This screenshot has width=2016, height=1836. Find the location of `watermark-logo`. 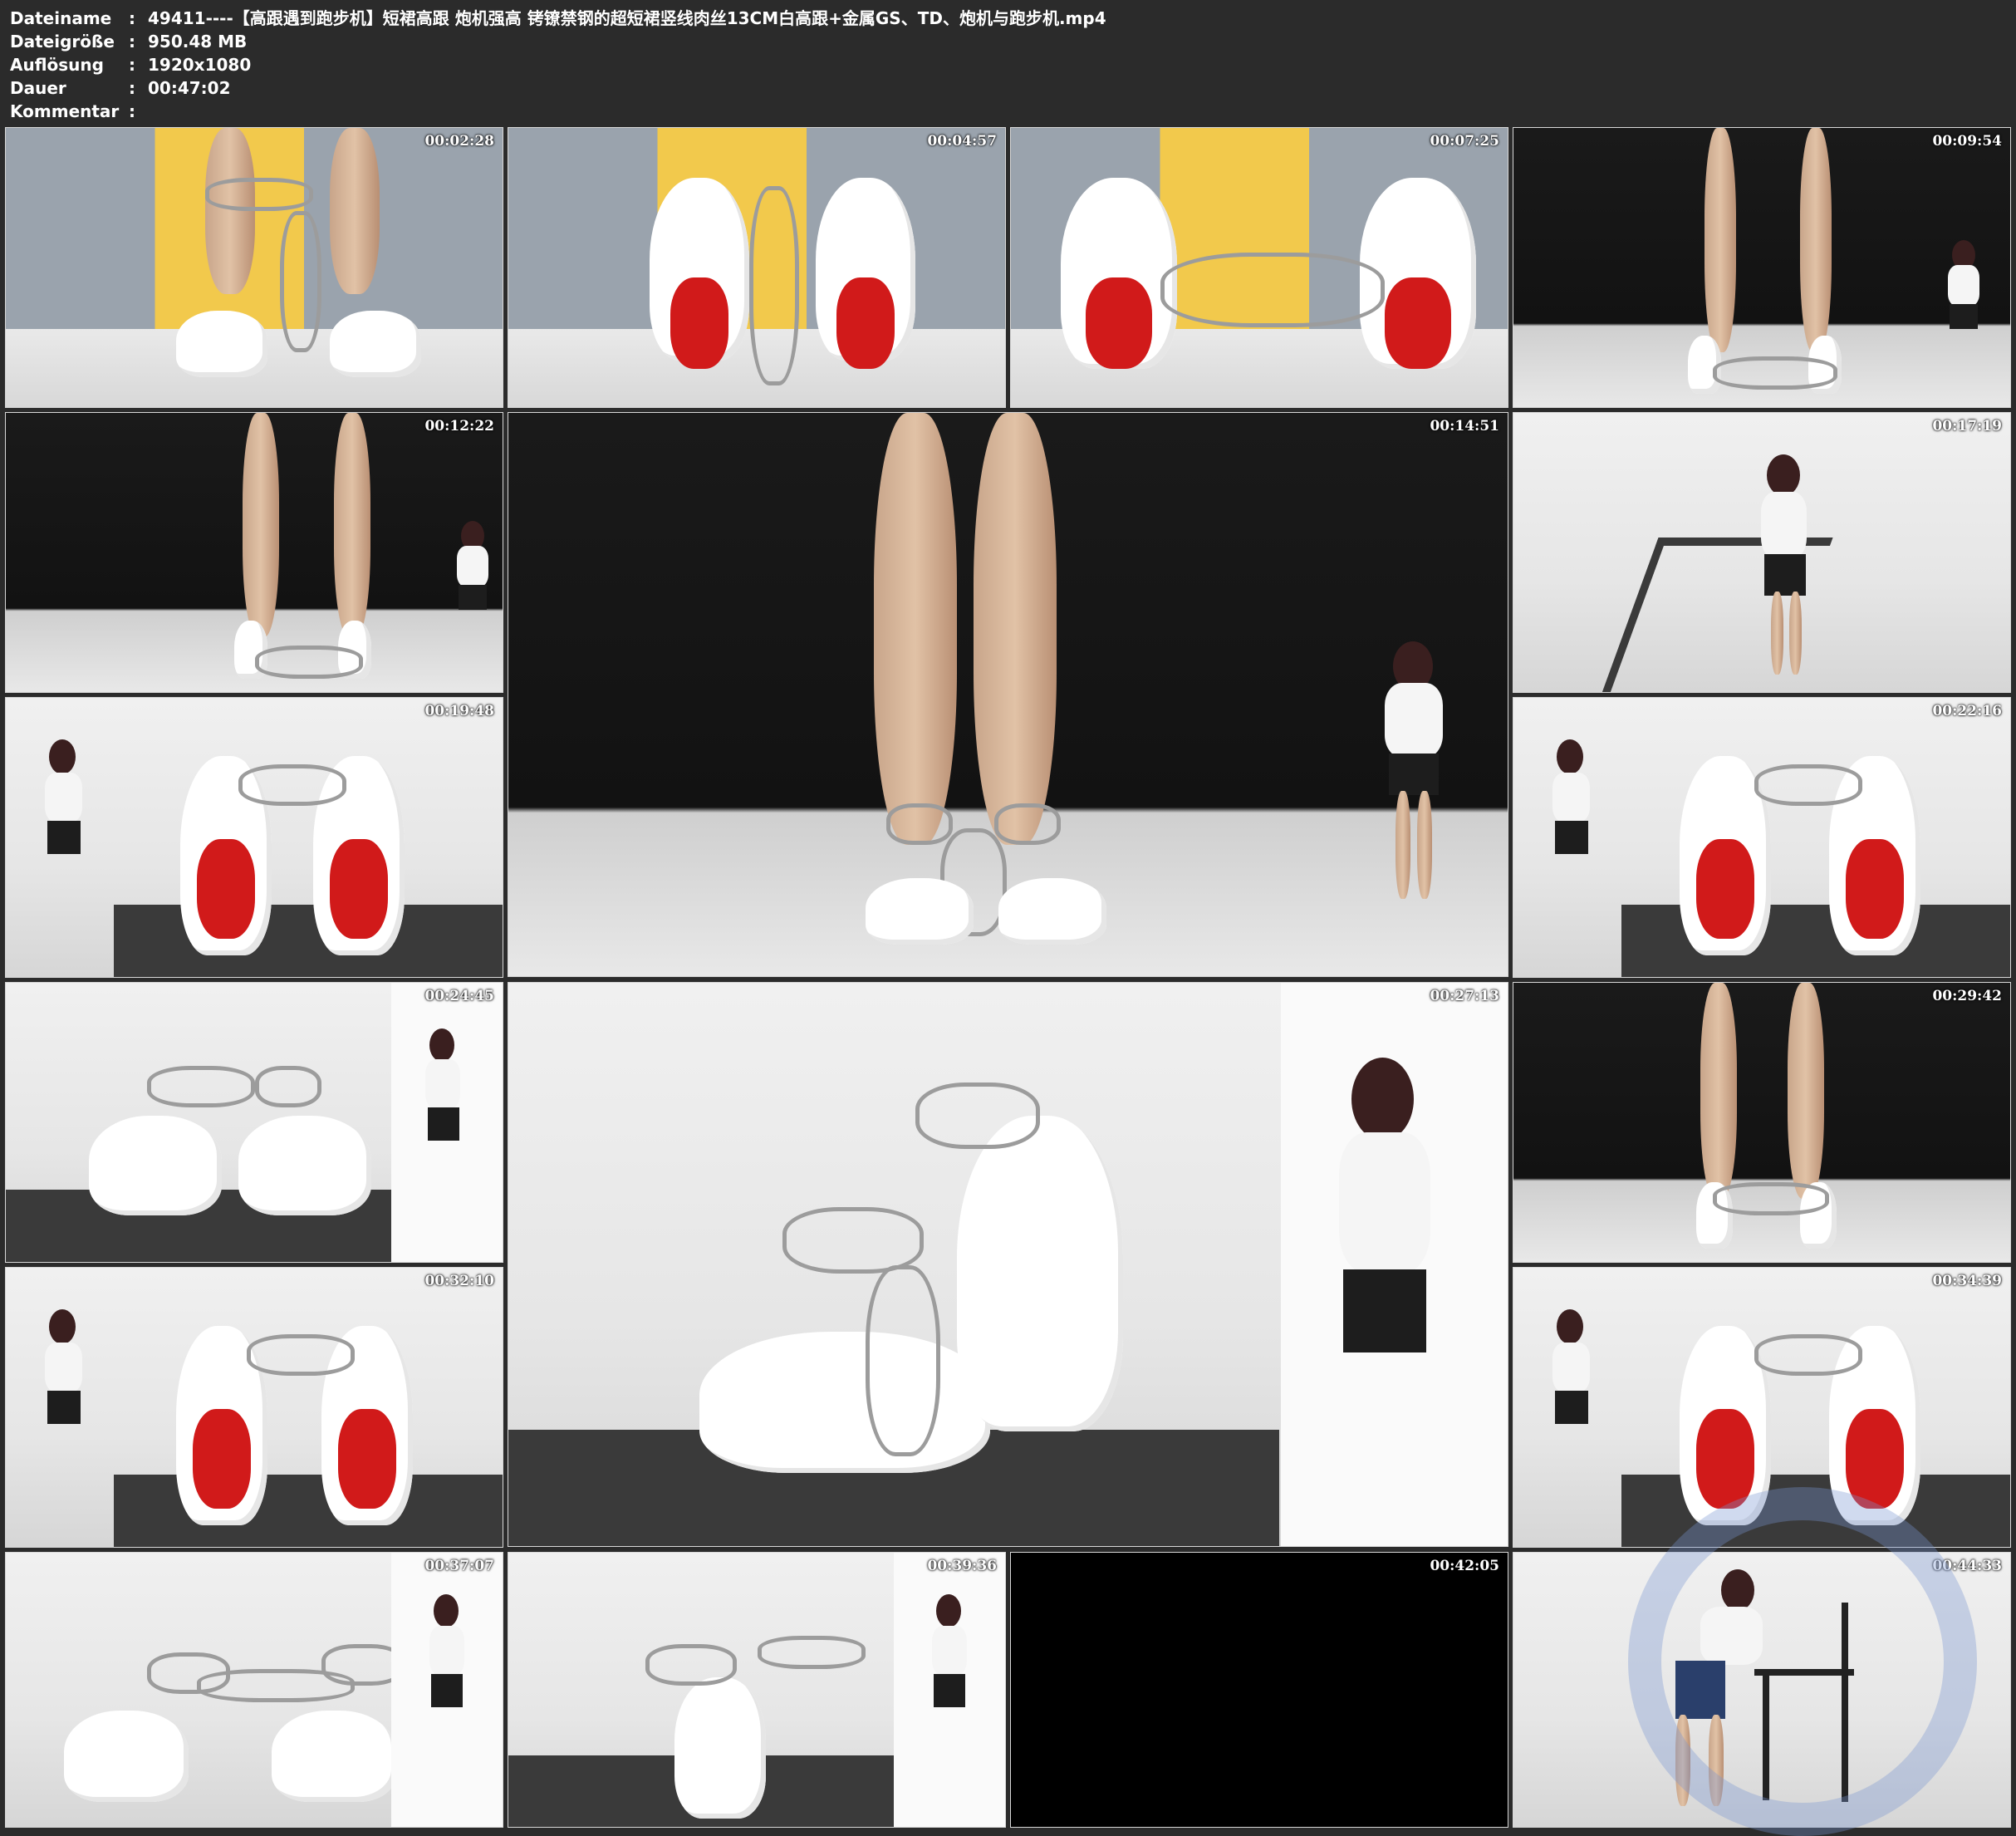

watermark-logo is located at coordinates (1802, 1661).